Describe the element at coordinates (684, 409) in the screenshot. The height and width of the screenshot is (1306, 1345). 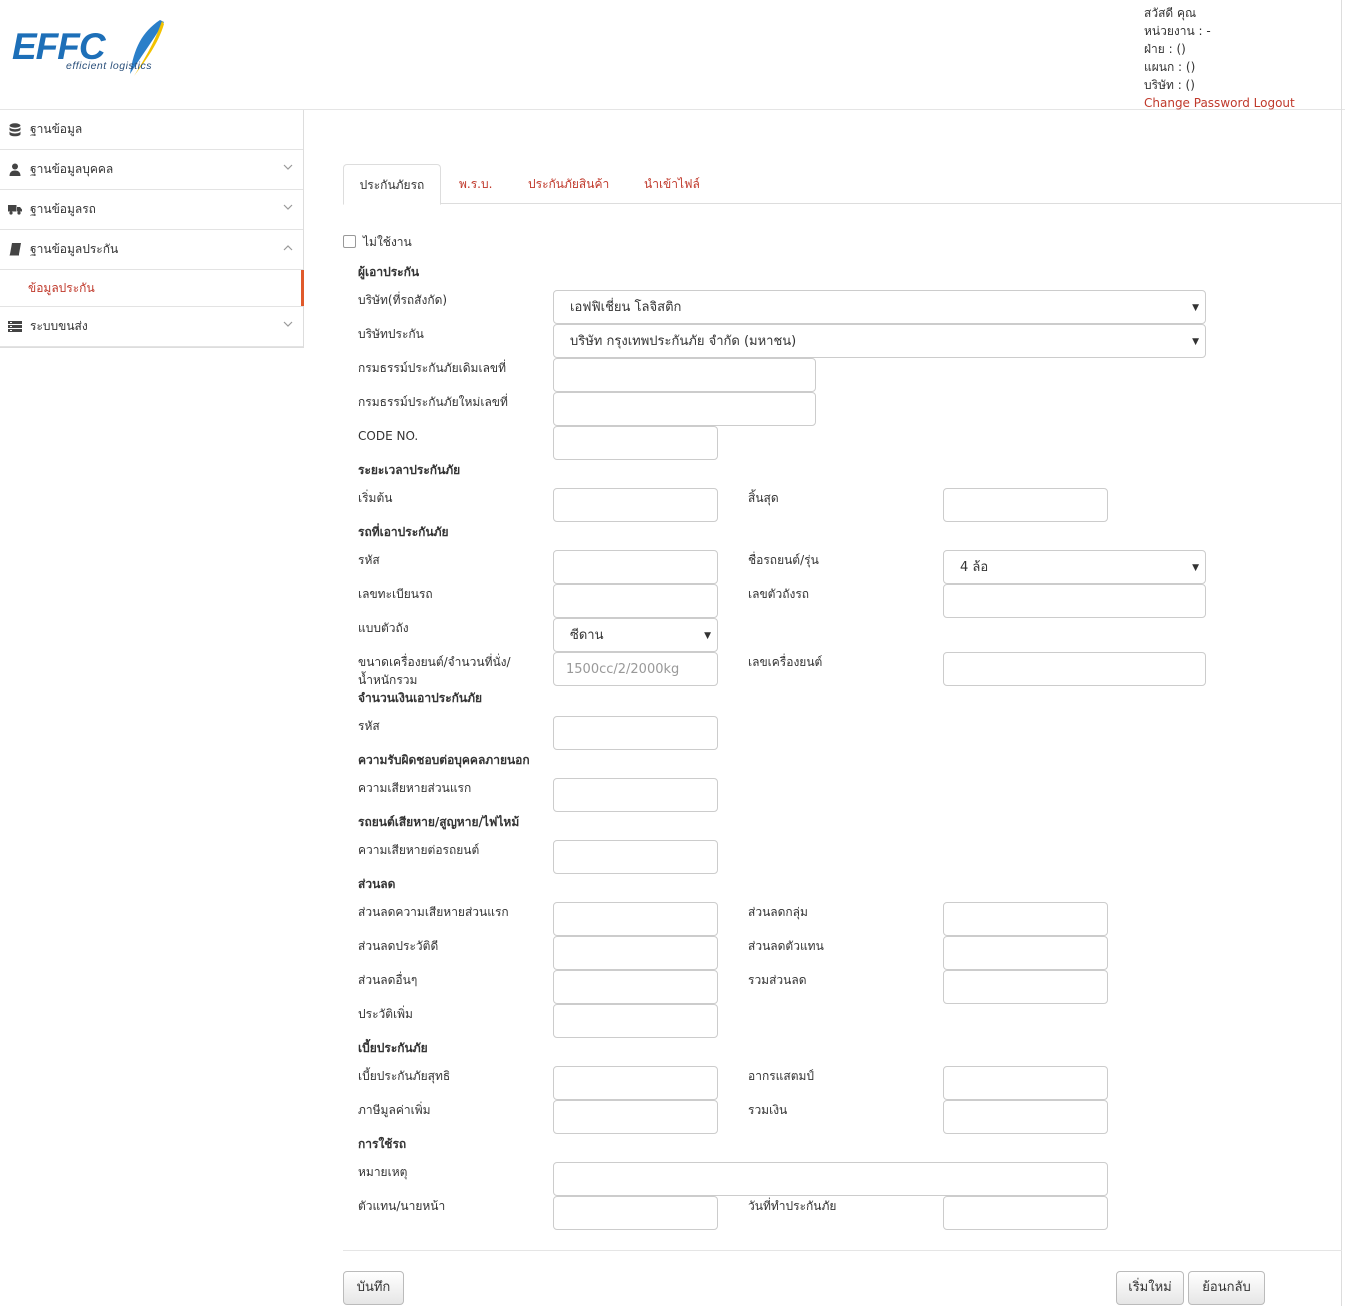
I see `new-policy-input` at that location.